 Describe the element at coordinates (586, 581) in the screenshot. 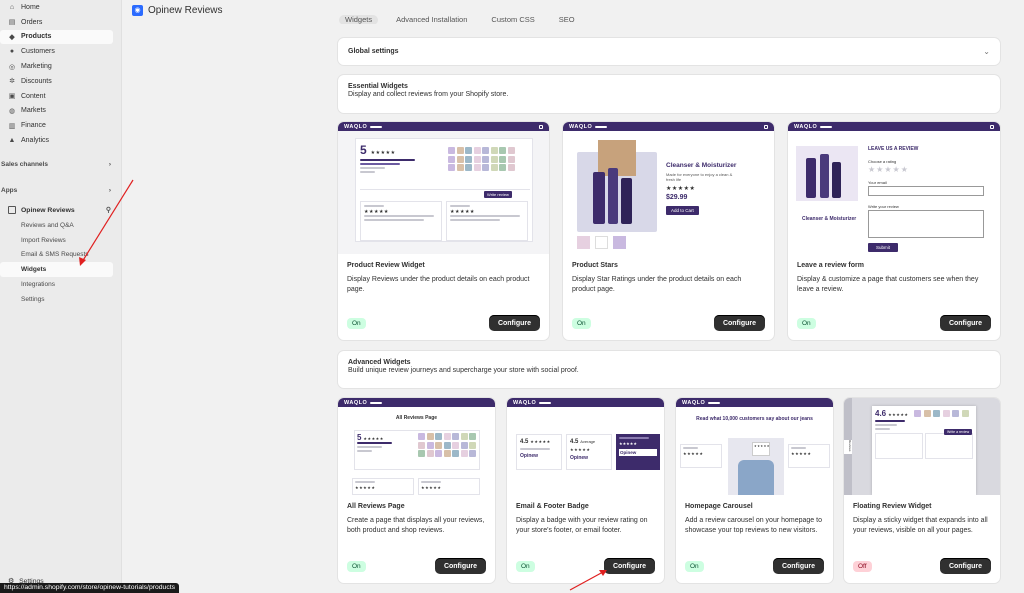

I see `annotation-arrow-configure` at that location.